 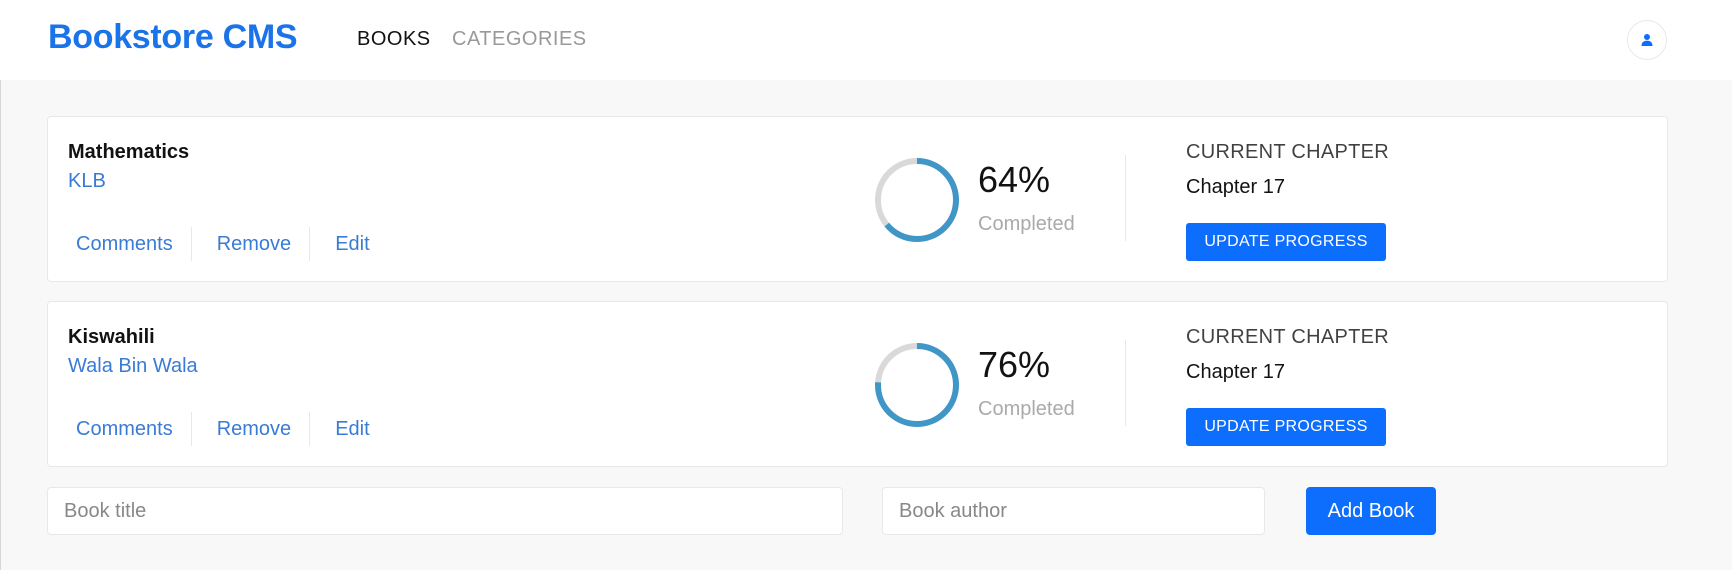 I want to click on progress-percent: 76%, so click(x=1014, y=364).